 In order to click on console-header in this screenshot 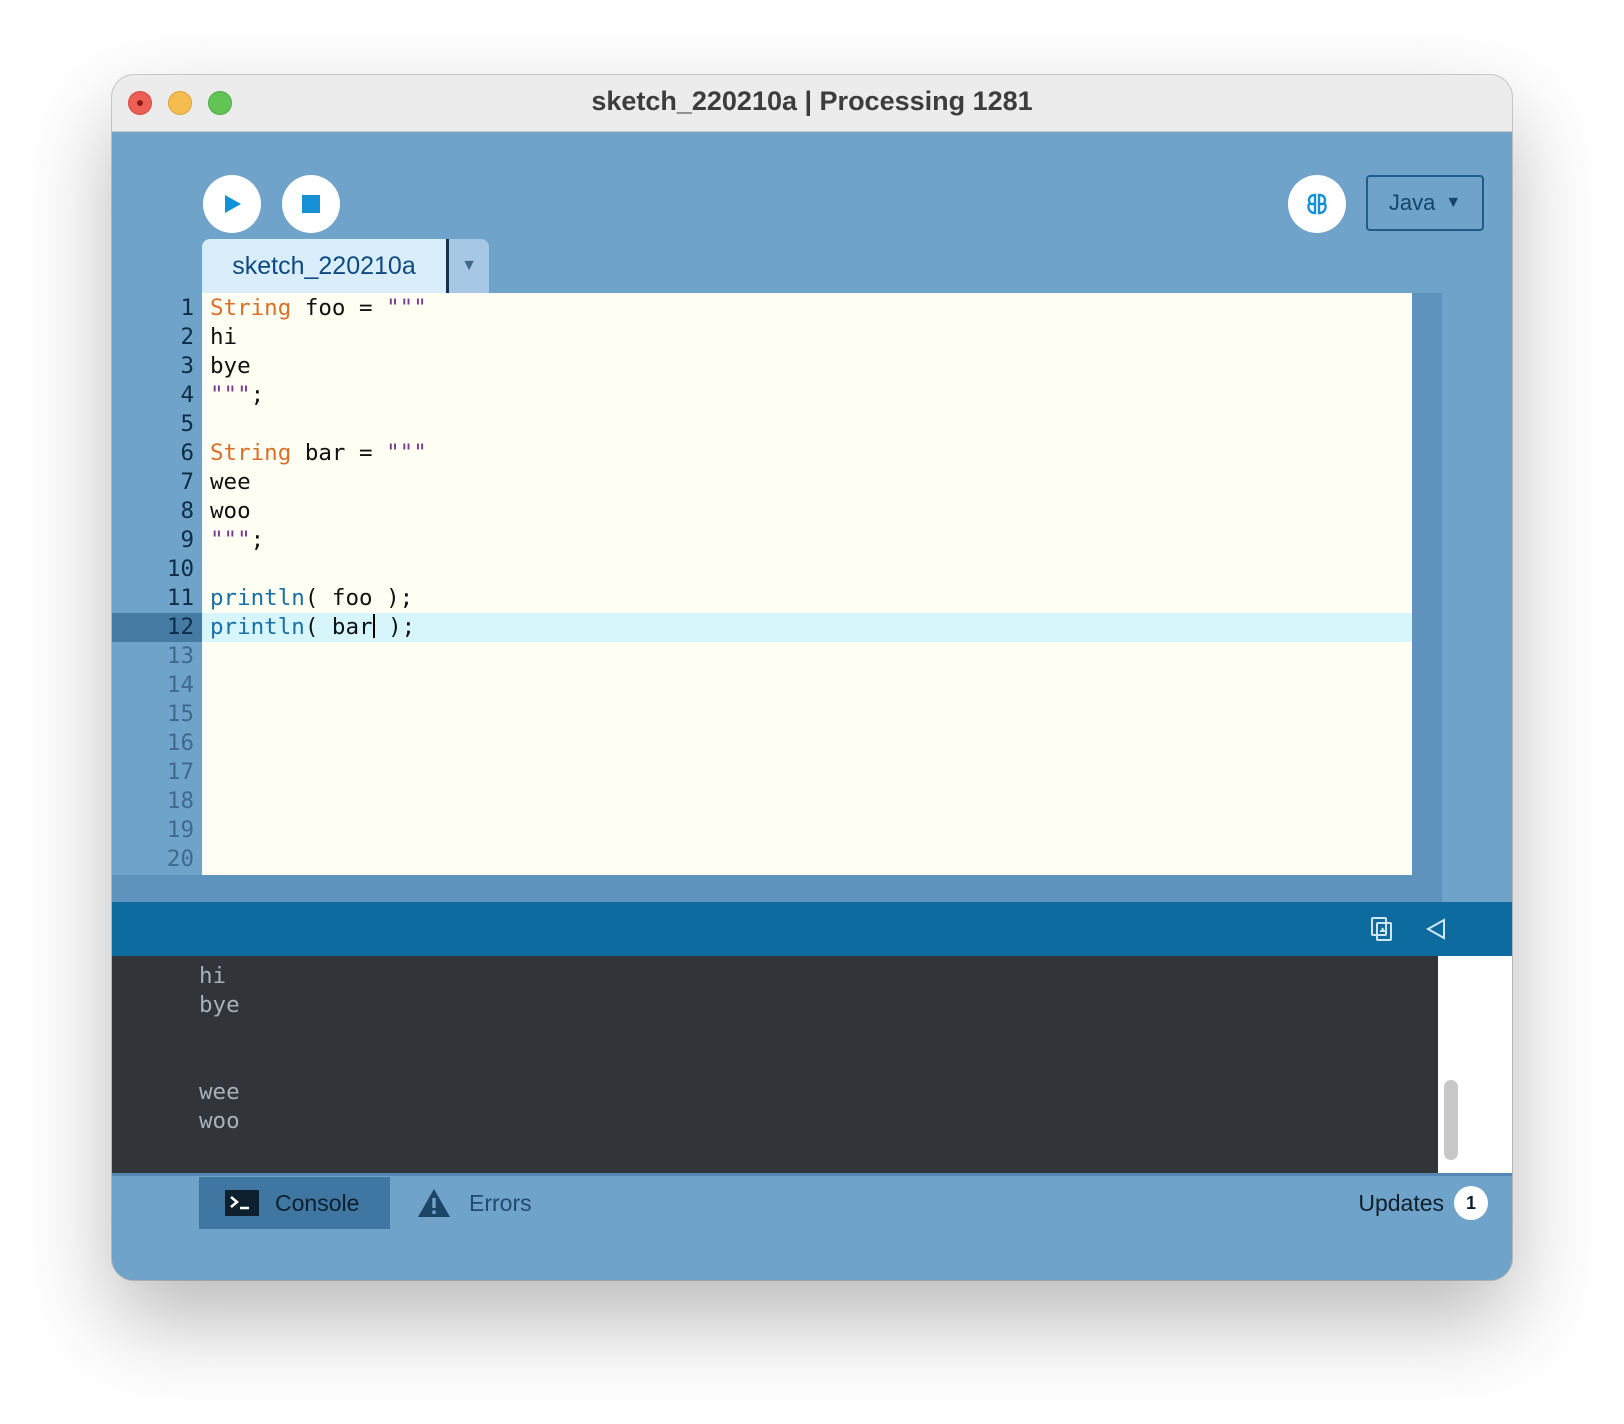, I will do `click(812, 929)`.